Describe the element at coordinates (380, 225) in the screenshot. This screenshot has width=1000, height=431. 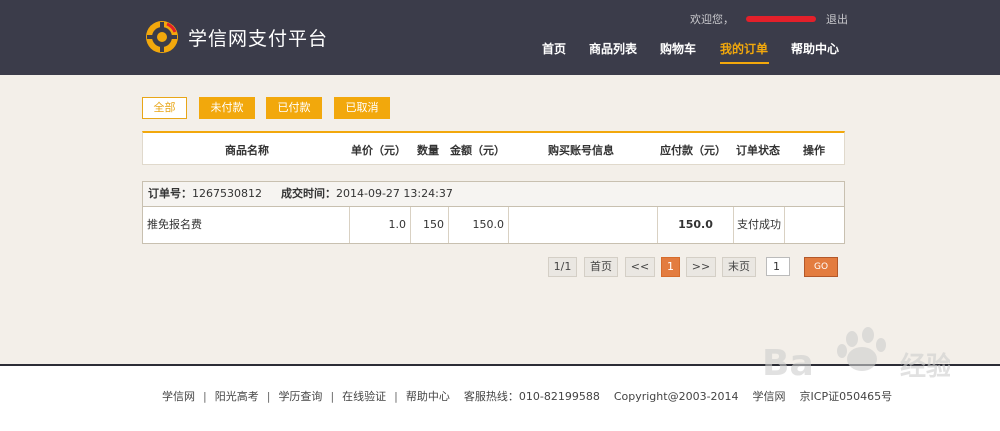
I see `cell-unit-price: 1.0` at that location.